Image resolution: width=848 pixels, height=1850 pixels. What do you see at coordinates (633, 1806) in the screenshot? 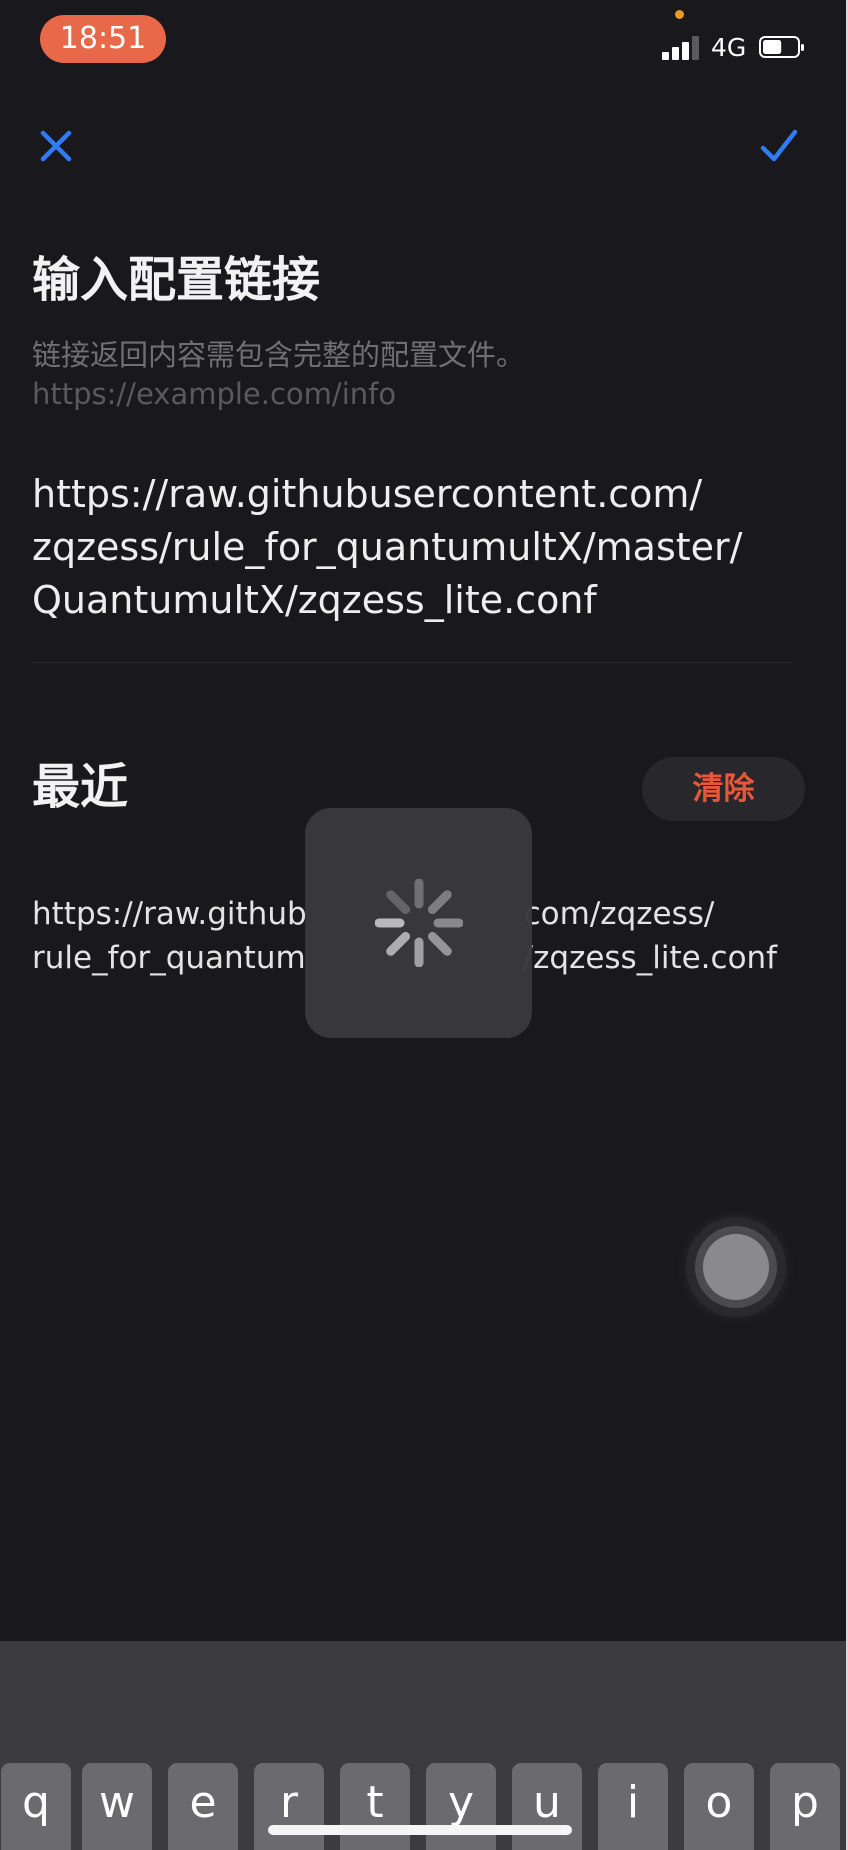
I see `key-i: i` at bounding box center [633, 1806].